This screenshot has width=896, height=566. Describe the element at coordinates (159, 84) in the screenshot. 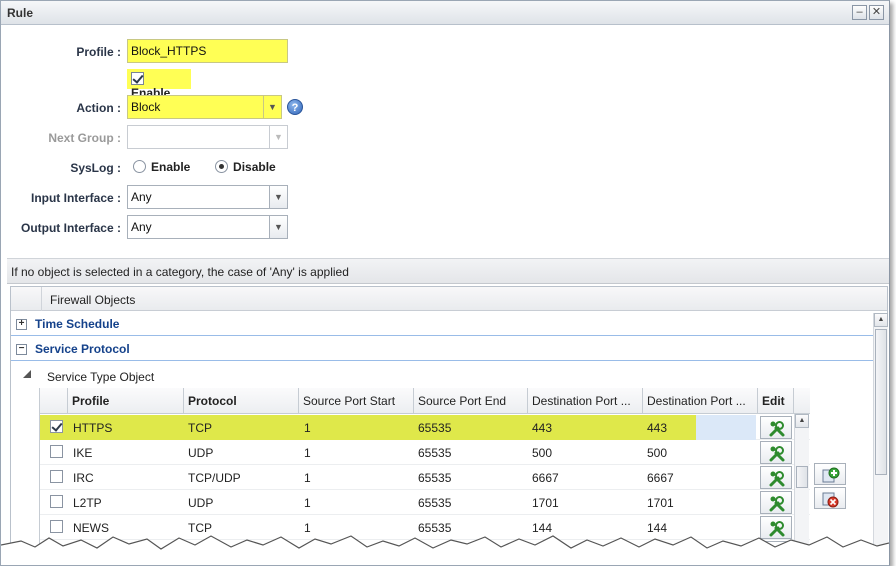

I see `enable-checkbox: Enable` at that location.